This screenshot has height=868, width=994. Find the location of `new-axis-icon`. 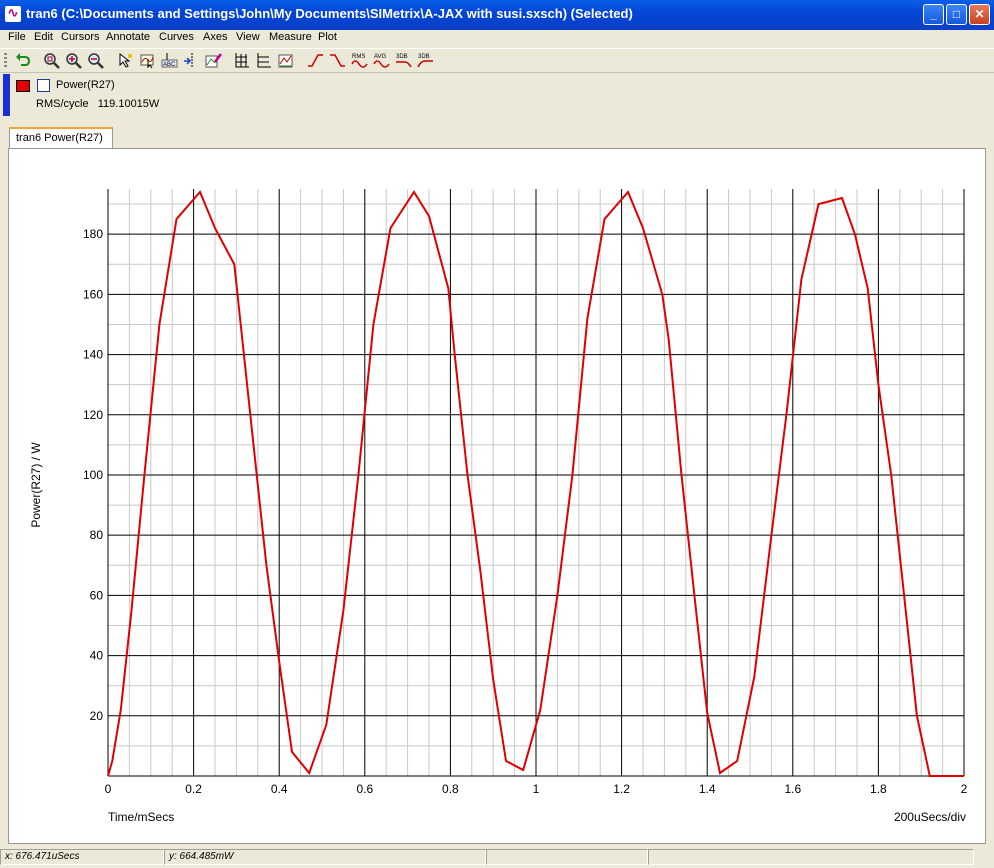

new-axis-icon is located at coordinates (263, 60).